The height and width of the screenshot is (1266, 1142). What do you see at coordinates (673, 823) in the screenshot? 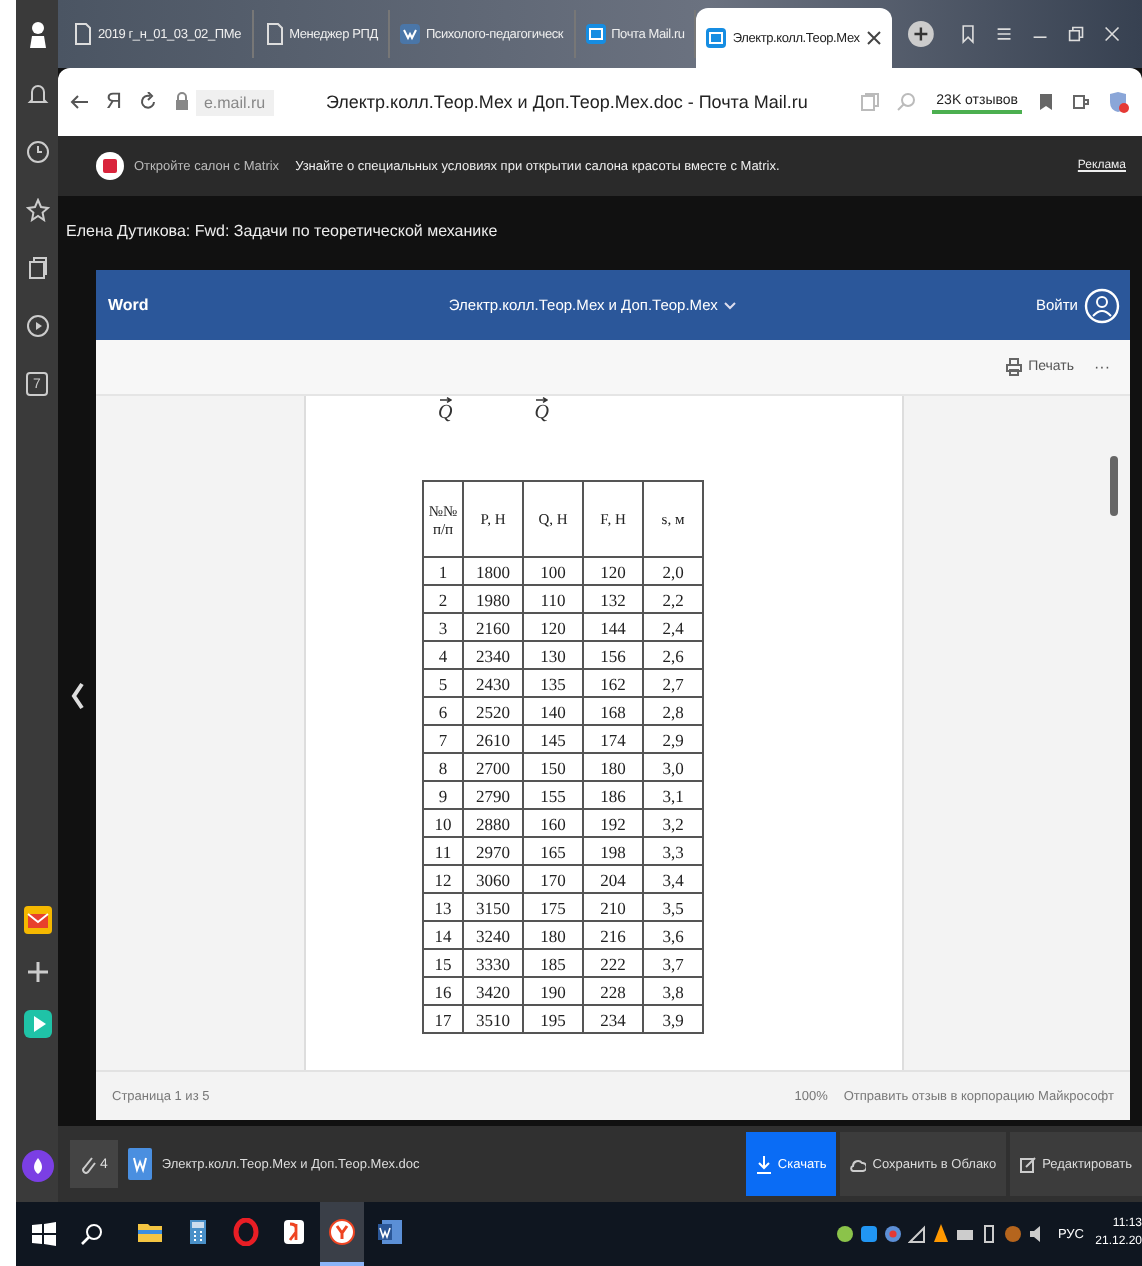
I see `table-cell: 3,2` at bounding box center [673, 823].